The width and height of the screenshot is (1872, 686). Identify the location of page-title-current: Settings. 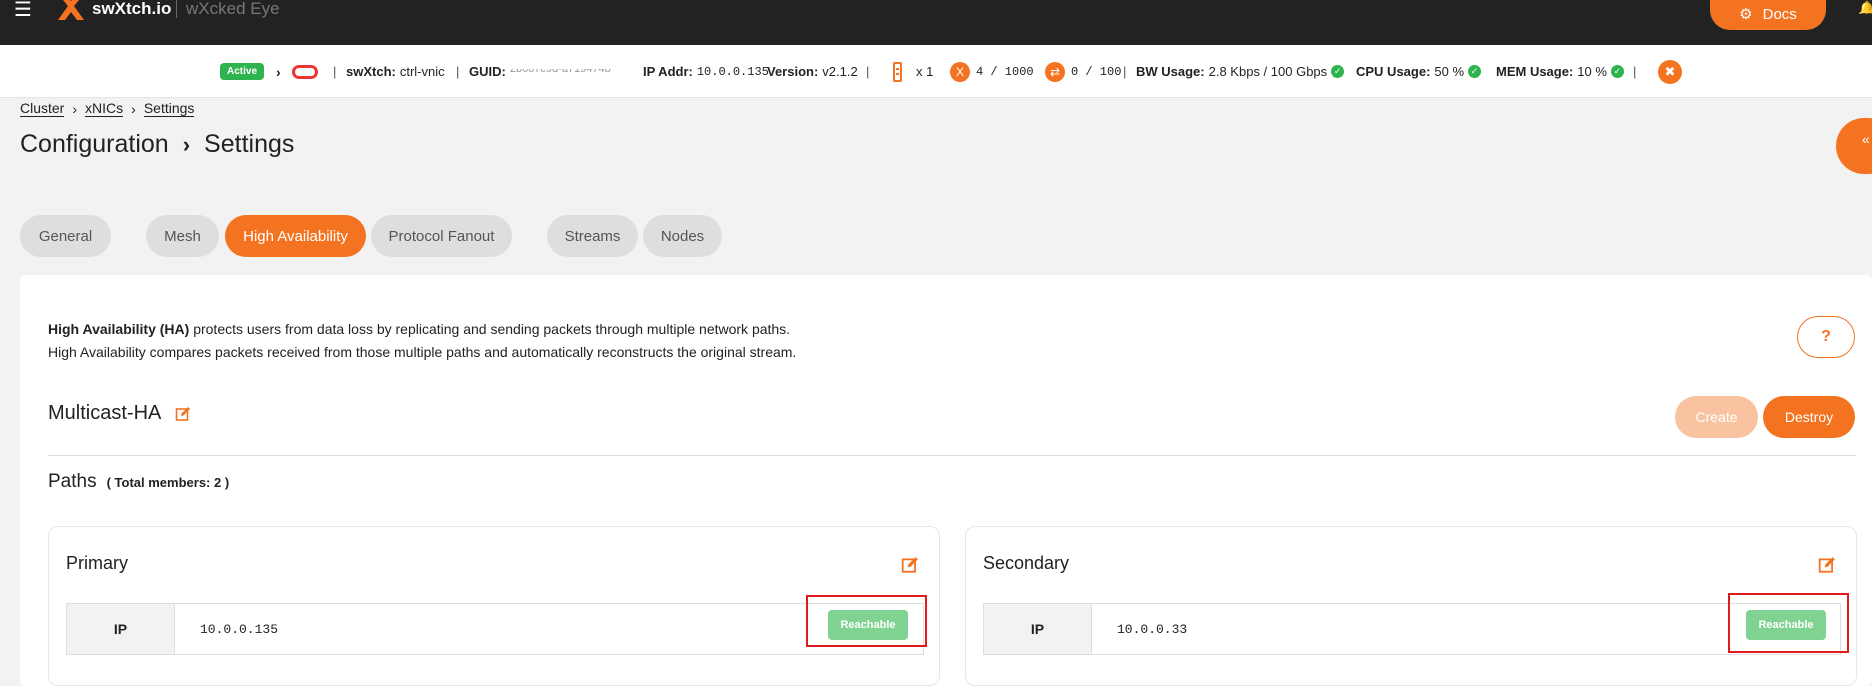
(249, 144).